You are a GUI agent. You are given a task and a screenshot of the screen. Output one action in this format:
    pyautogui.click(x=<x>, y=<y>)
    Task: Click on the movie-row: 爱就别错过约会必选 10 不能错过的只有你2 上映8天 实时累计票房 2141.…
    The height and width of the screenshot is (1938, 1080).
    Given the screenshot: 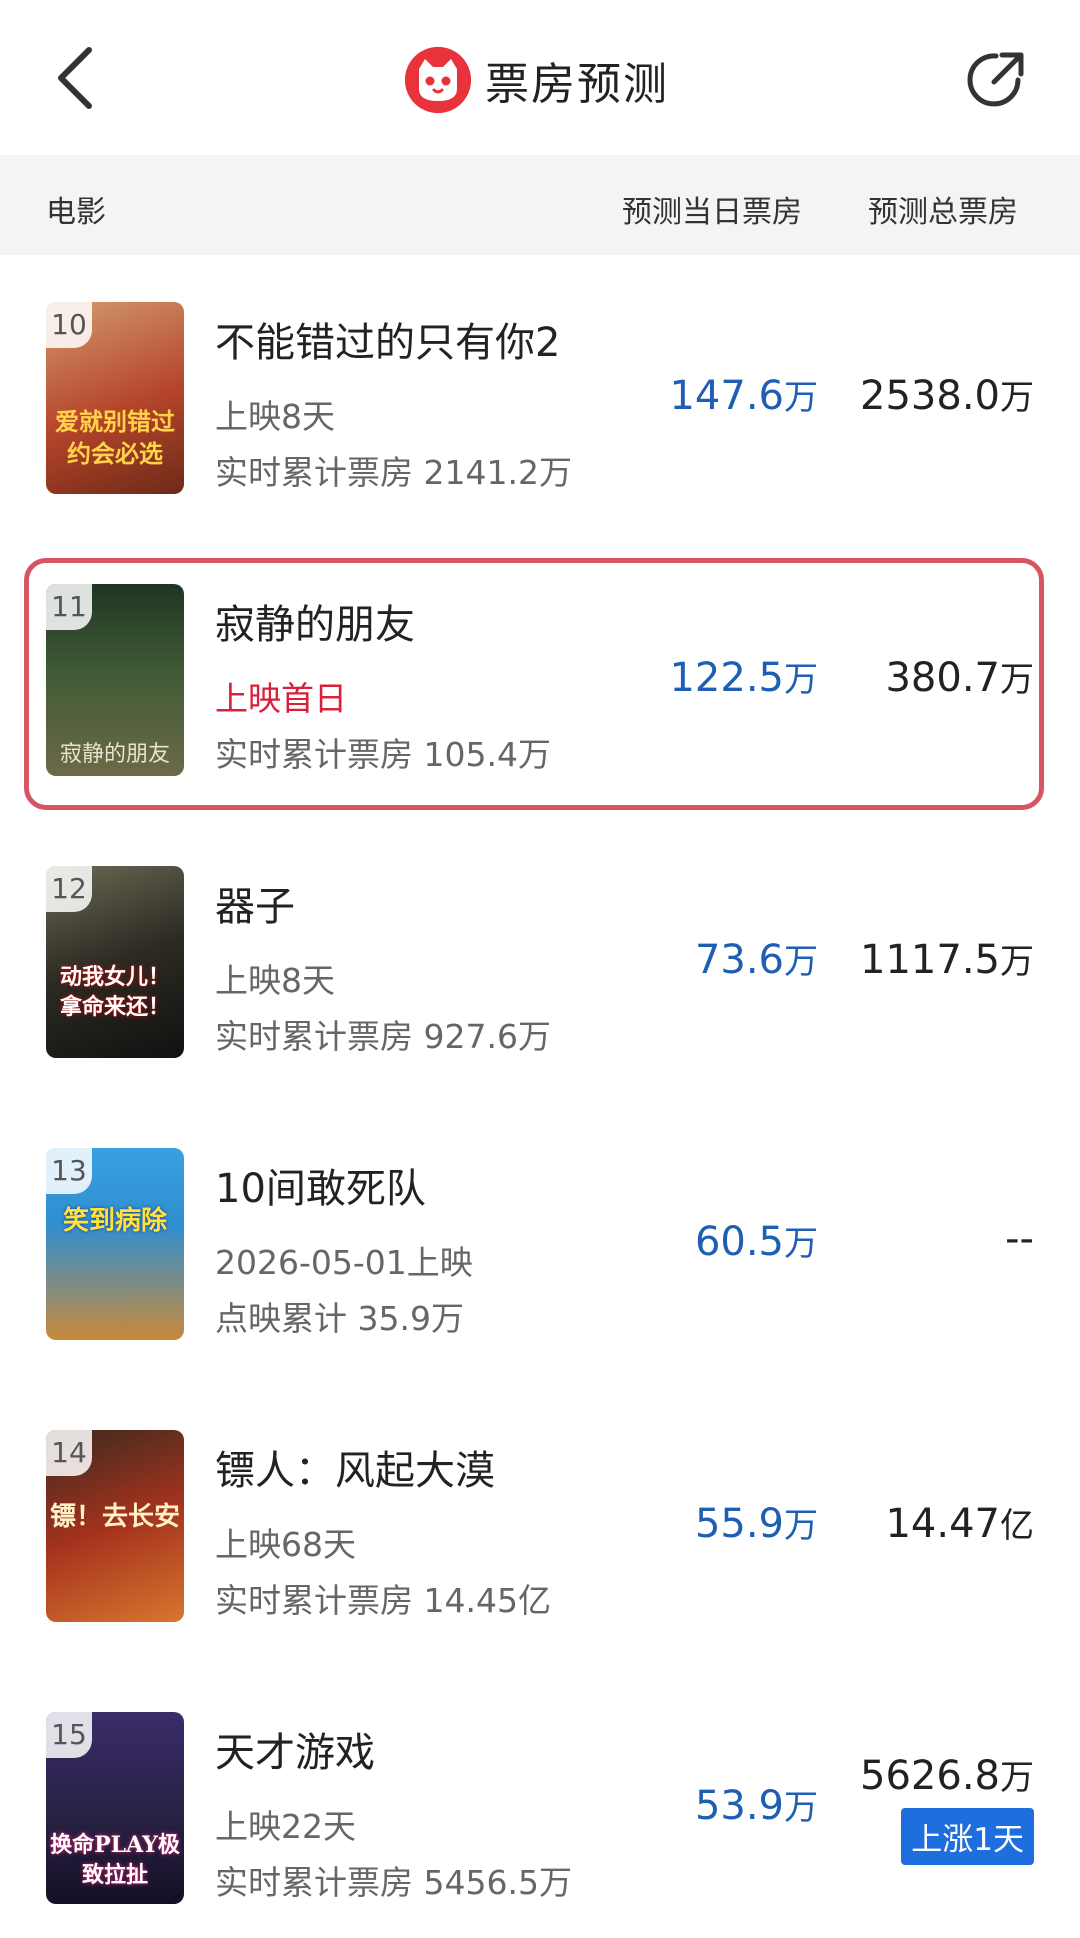 What is the action you would take?
    pyautogui.click(x=540, y=429)
    